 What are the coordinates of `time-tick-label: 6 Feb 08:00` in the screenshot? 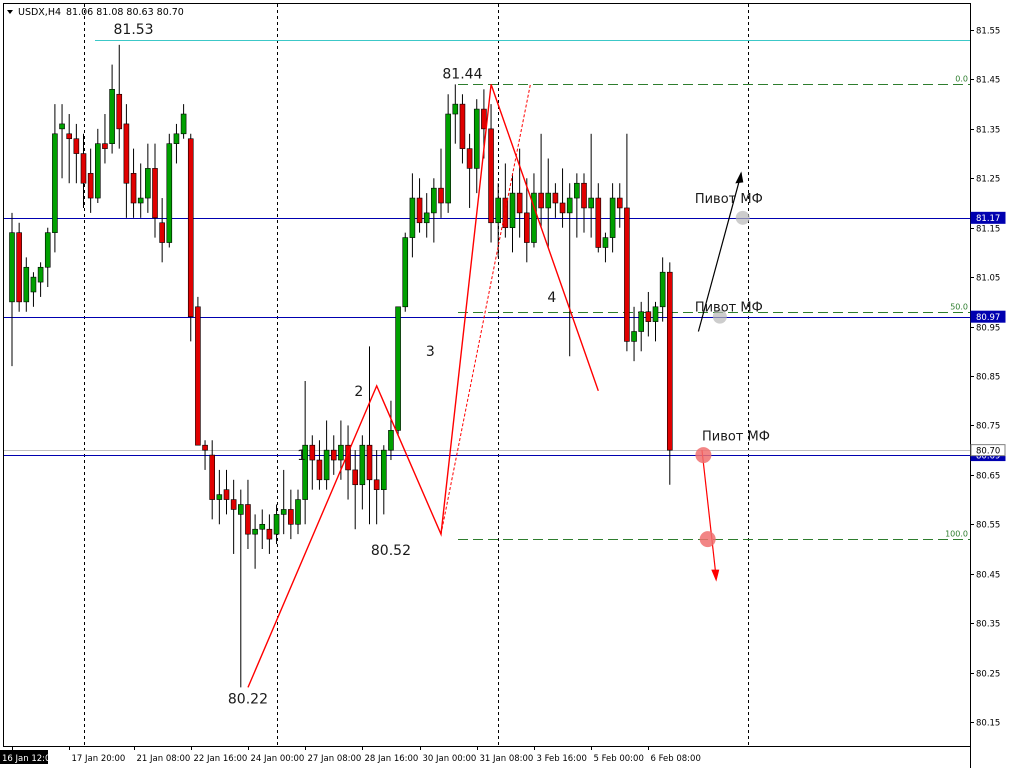 It's located at (676, 759).